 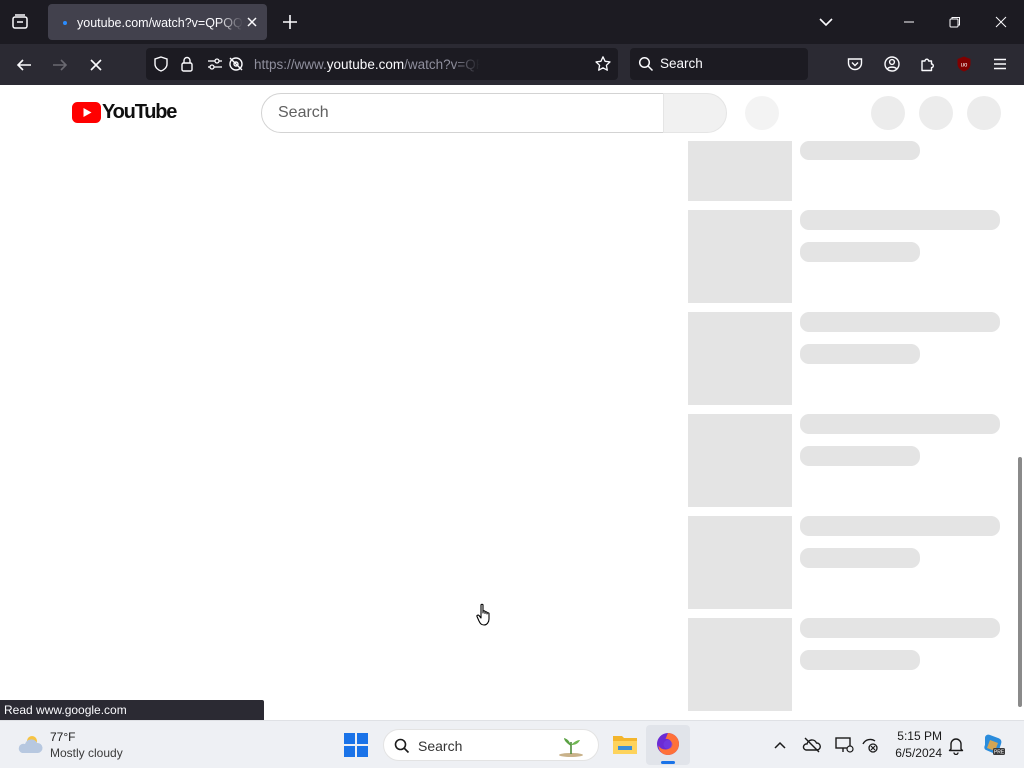 I want to click on link-status-popup: Read www.google.com, so click(x=132, y=710).